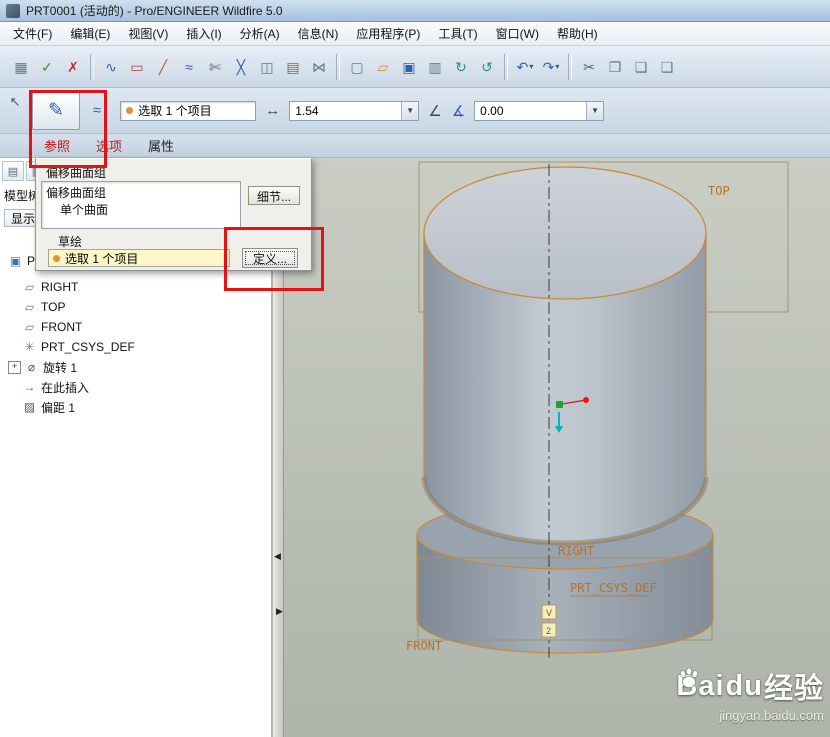  Describe the element at coordinates (139, 258) in the screenshot. I see `sketch-collector-field: 选取 1 个项目` at that location.